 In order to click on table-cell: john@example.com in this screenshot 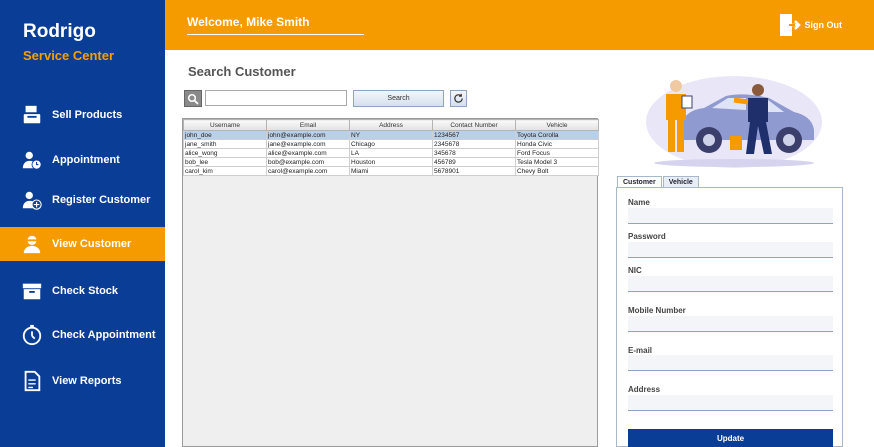, I will do `click(308, 135)`.